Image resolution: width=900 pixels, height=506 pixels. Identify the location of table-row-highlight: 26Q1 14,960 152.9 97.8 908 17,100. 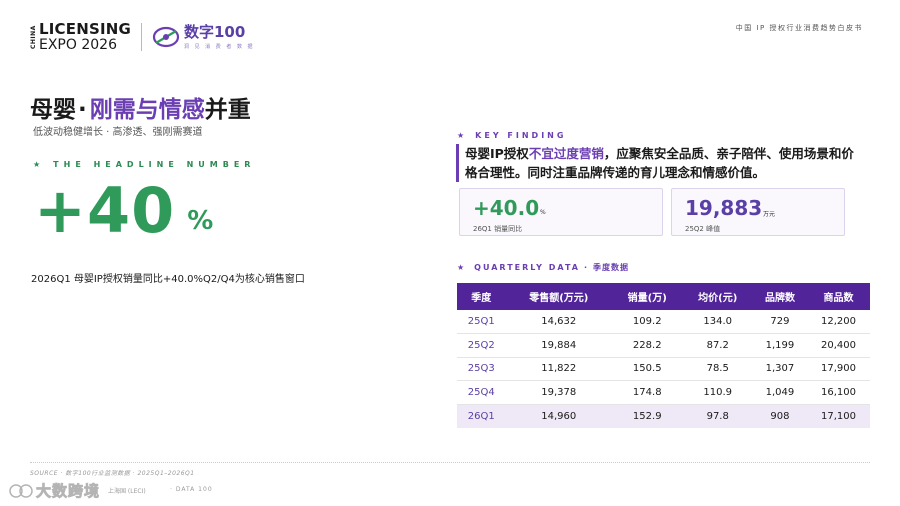
(663, 416).